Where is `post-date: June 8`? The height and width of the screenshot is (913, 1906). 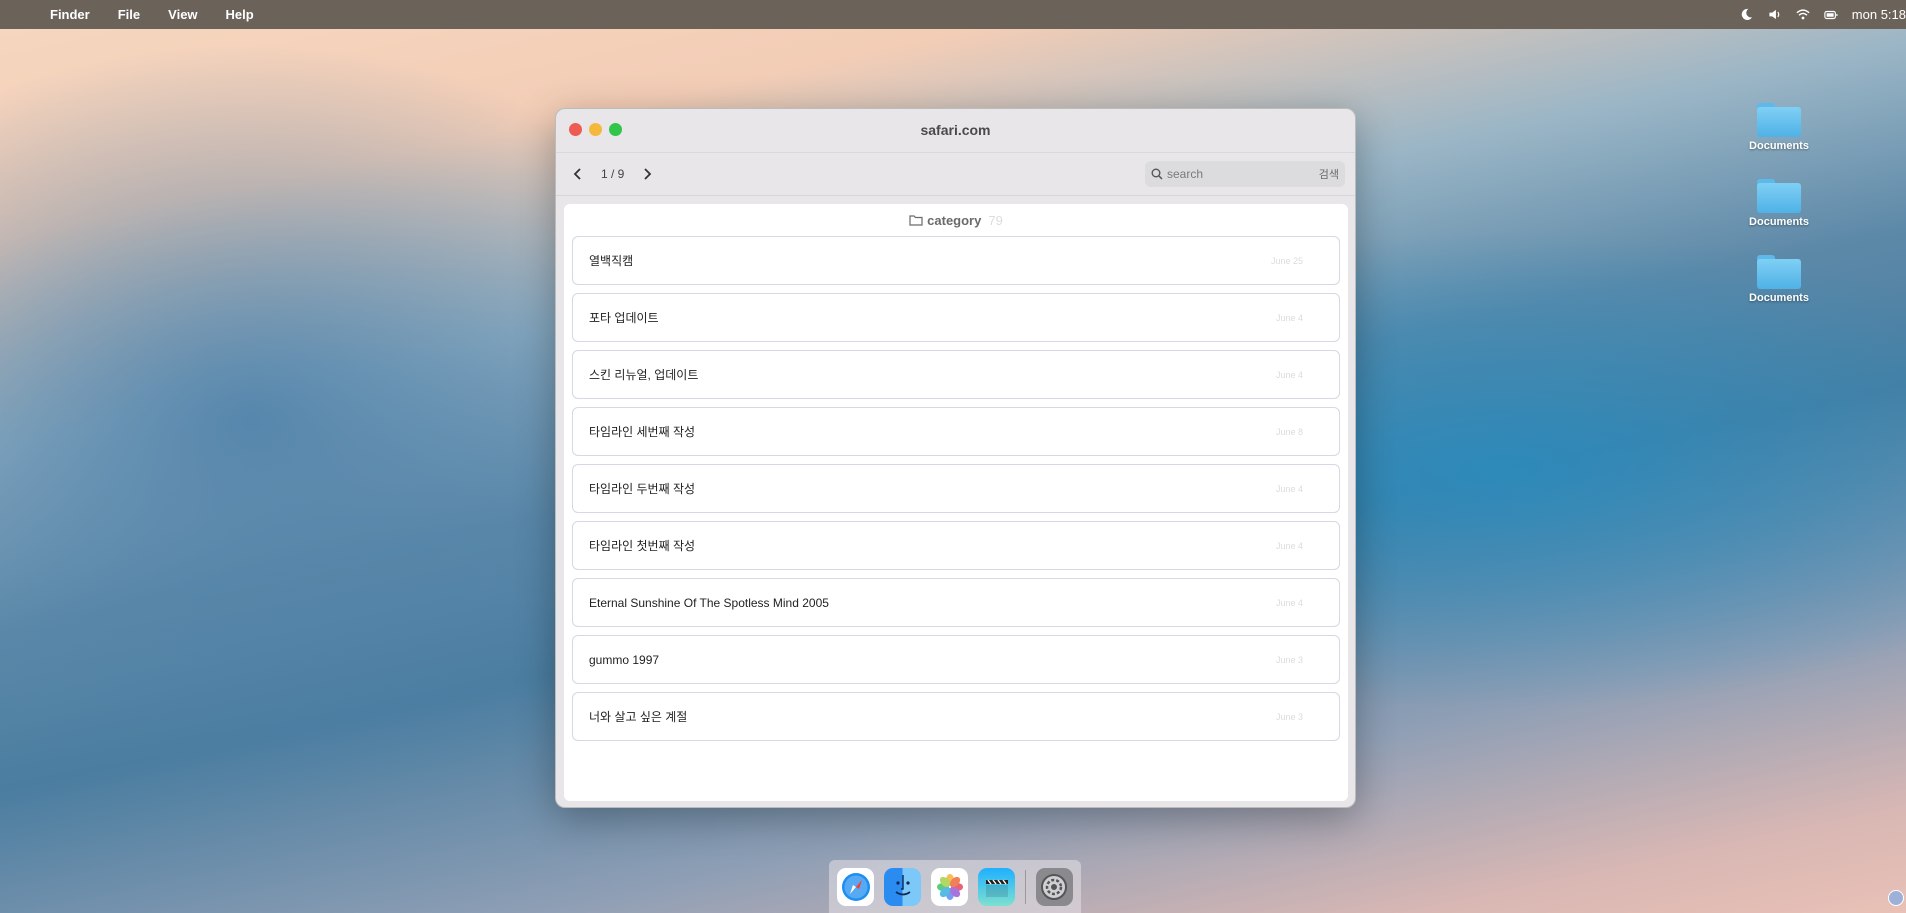 post-date: June 8 is located at coordinates (1289, 431).